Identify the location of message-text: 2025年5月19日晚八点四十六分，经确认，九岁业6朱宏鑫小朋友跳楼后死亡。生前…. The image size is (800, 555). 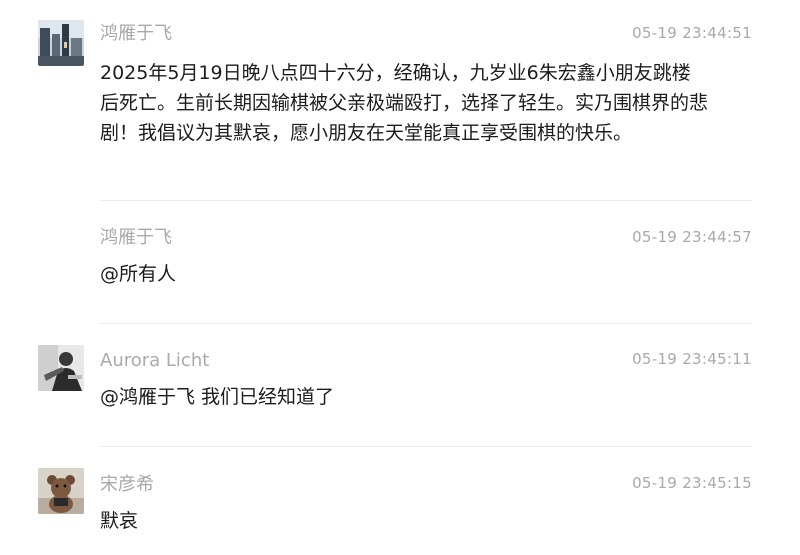
(404, 103).